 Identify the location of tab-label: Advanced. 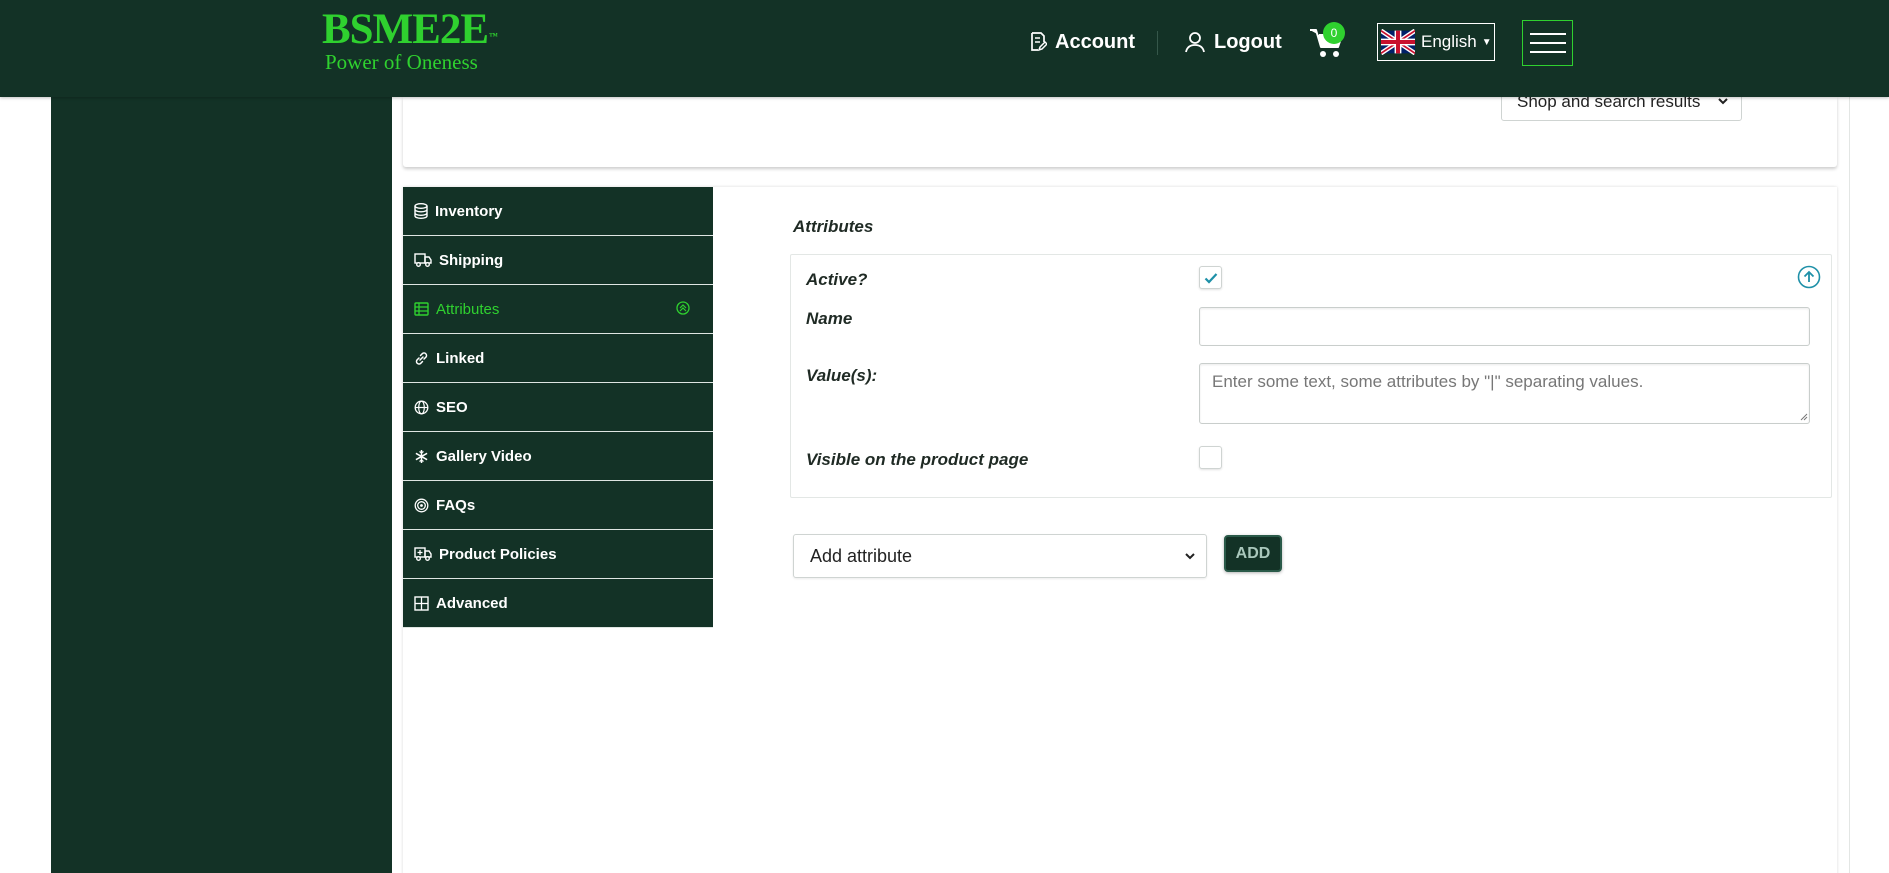
(472, 603).